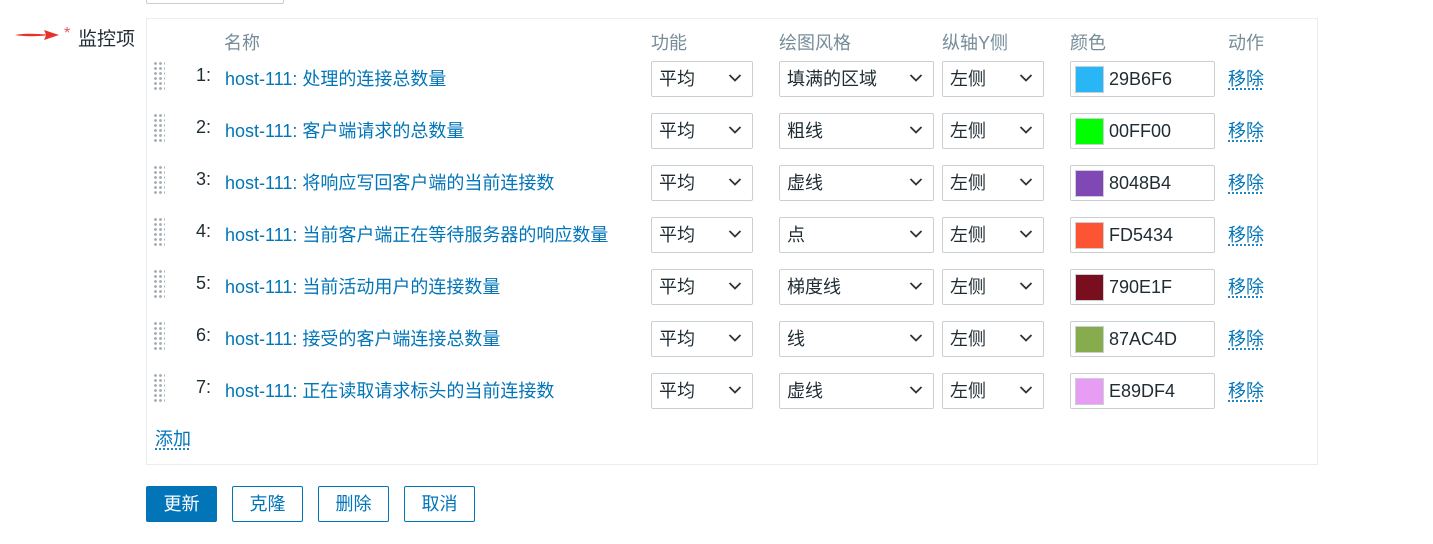 Image resolution: width=1433 pixels, height=544 pixels. Describe the element at coordinates (267, 504) in the screenshot. I see `clone-button: 克隆` at that location.